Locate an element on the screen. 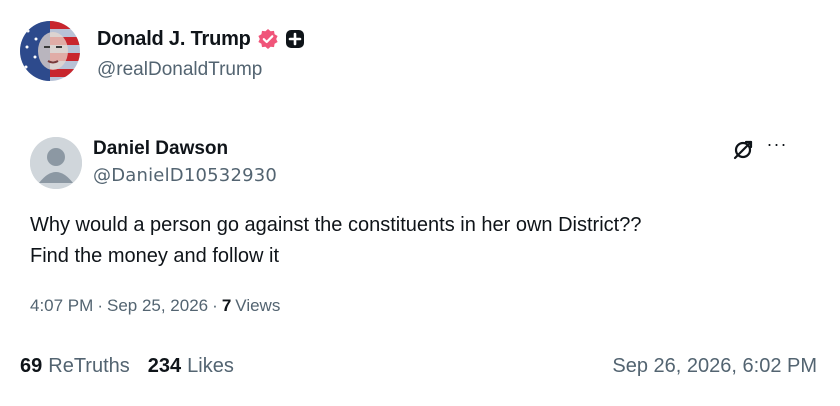 The width and height of the screenshot is (840, 406). embedded-avatar is located at coordinates (56, 163).